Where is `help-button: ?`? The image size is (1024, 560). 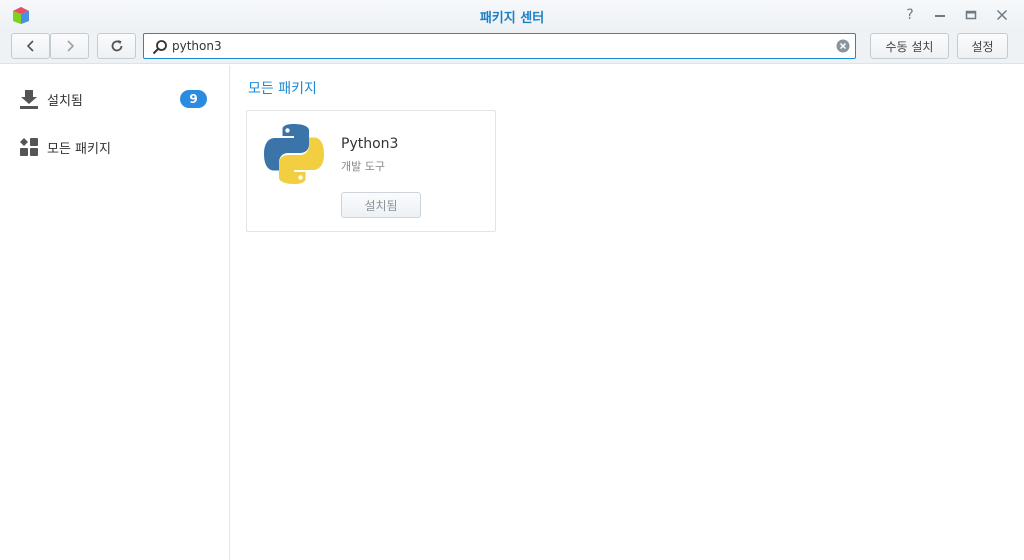 help-button: ? is located at coordinates (910, 15).